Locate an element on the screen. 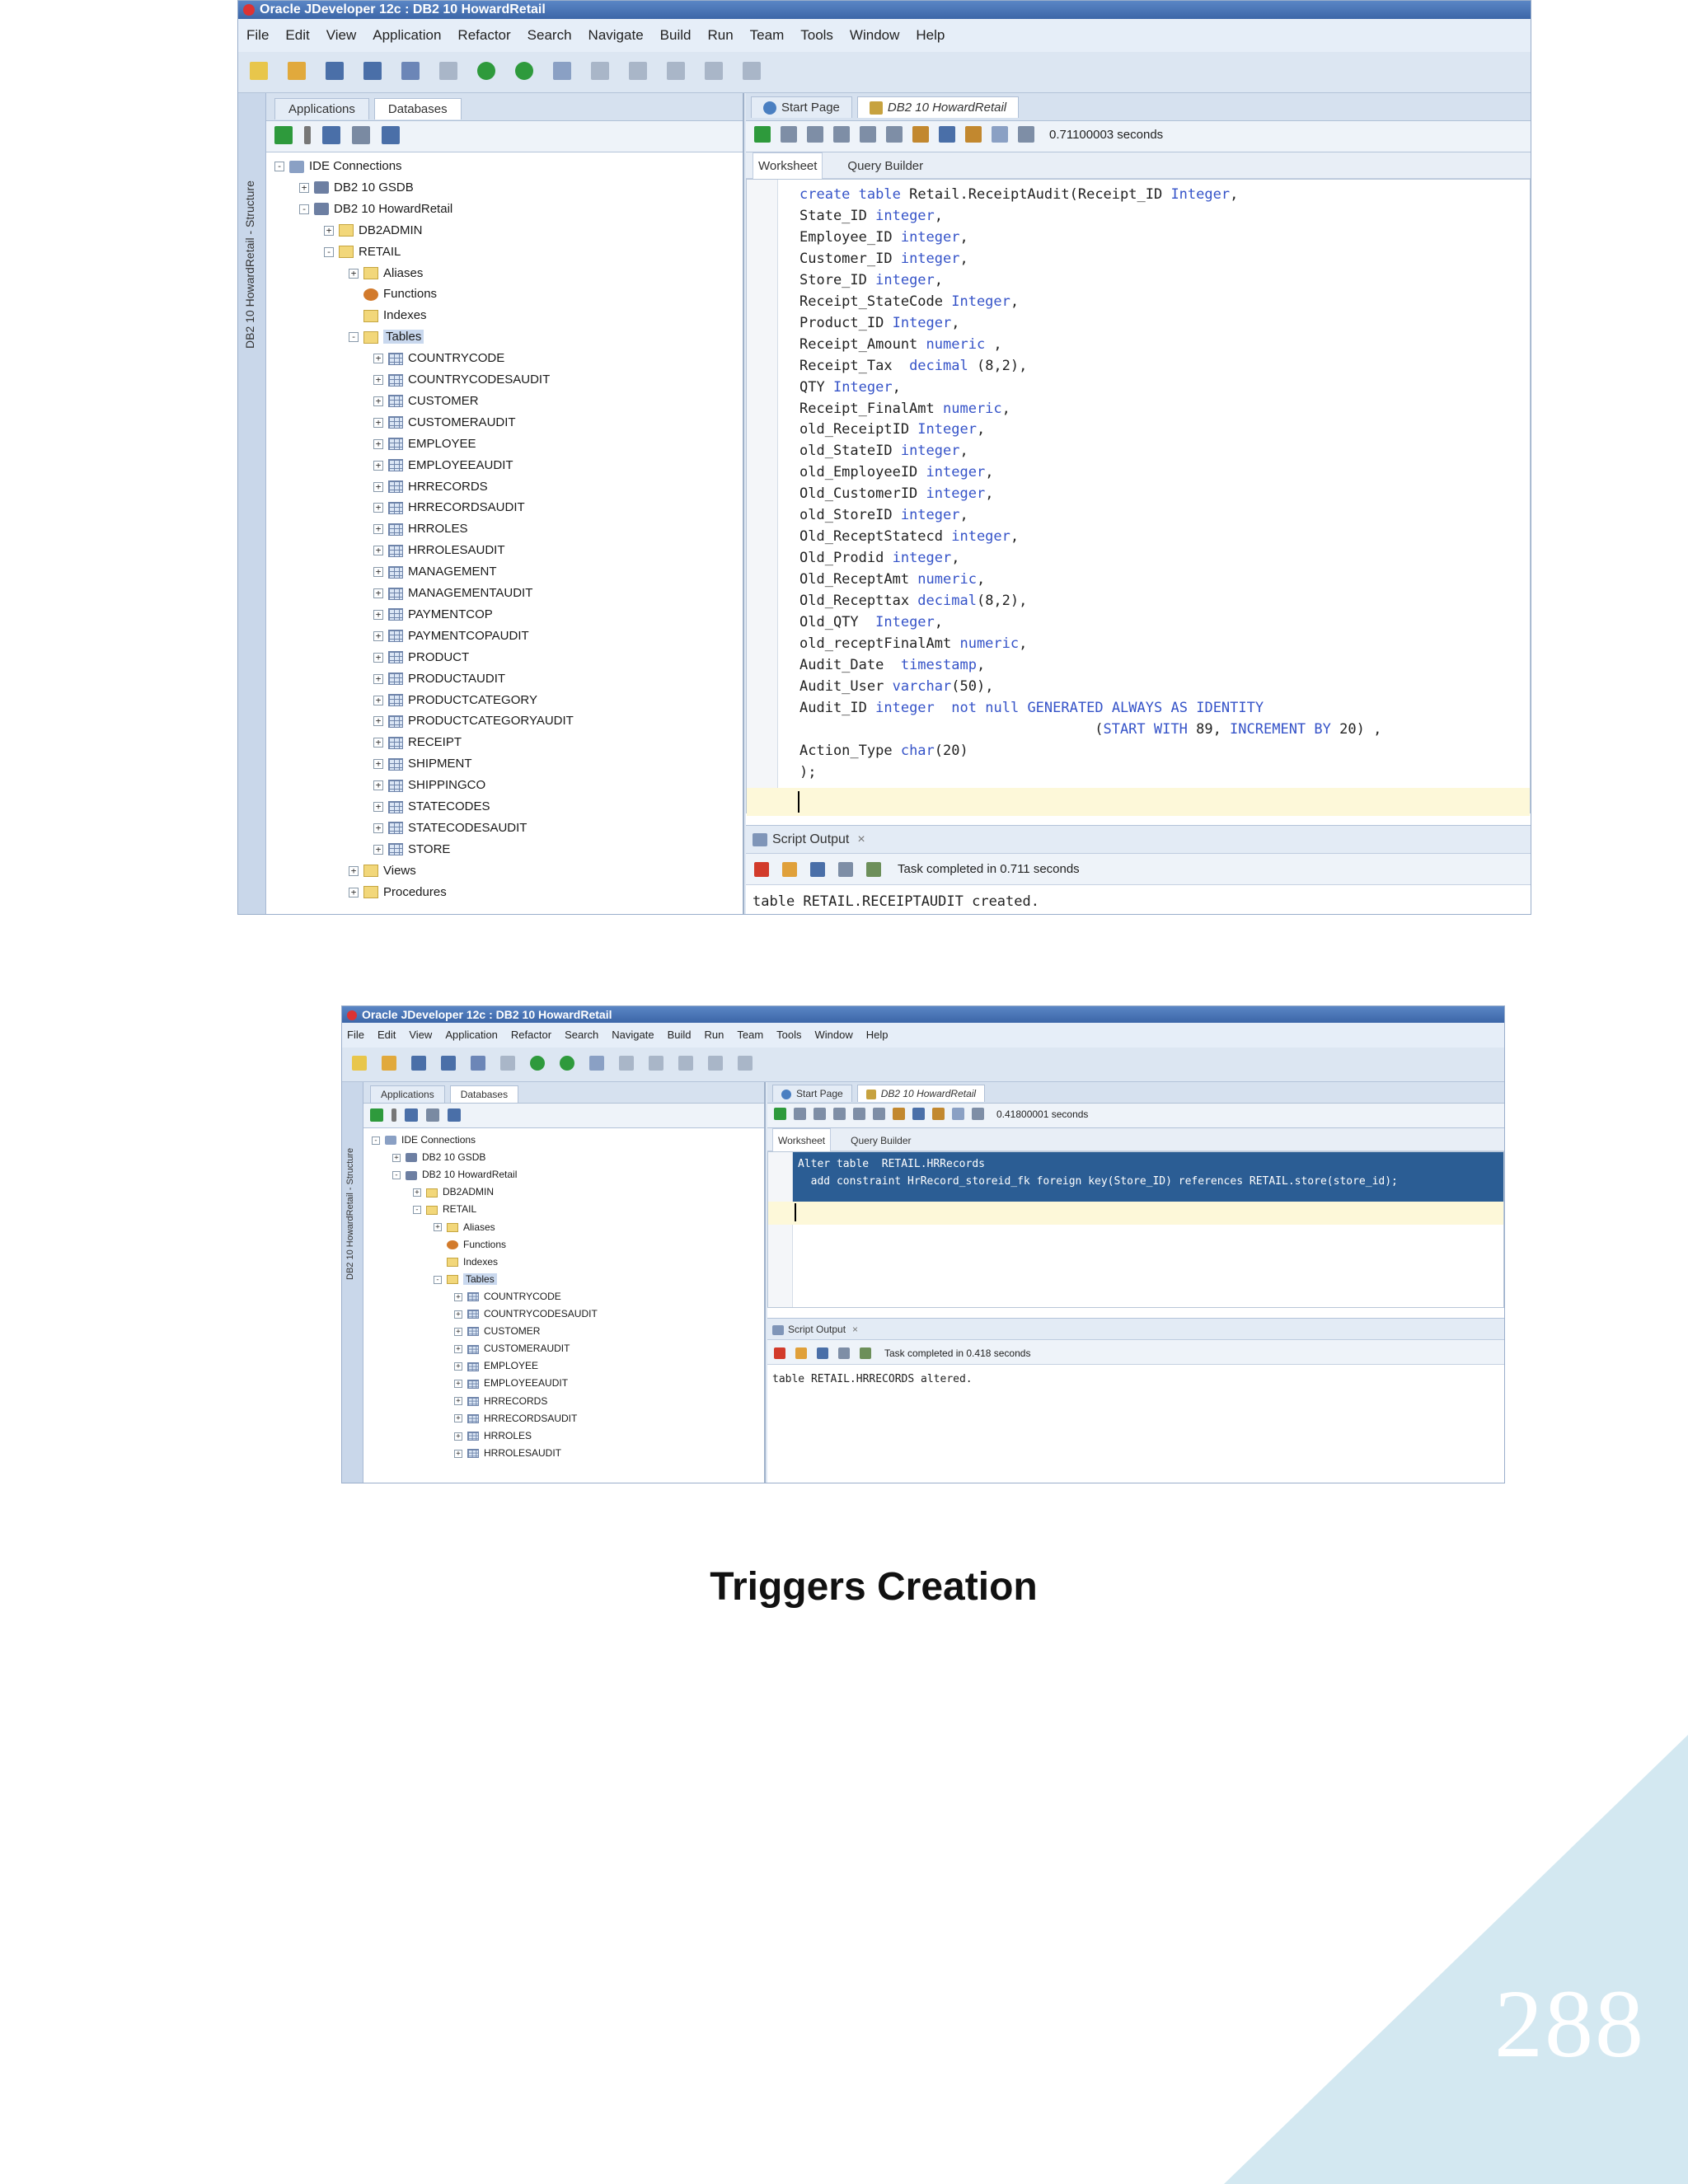 The width and height of the screenshot is (1688, 2184). tree-node-db2-10-gsdb: + DB2 10 GSDB is located at coordinates (357, 188).